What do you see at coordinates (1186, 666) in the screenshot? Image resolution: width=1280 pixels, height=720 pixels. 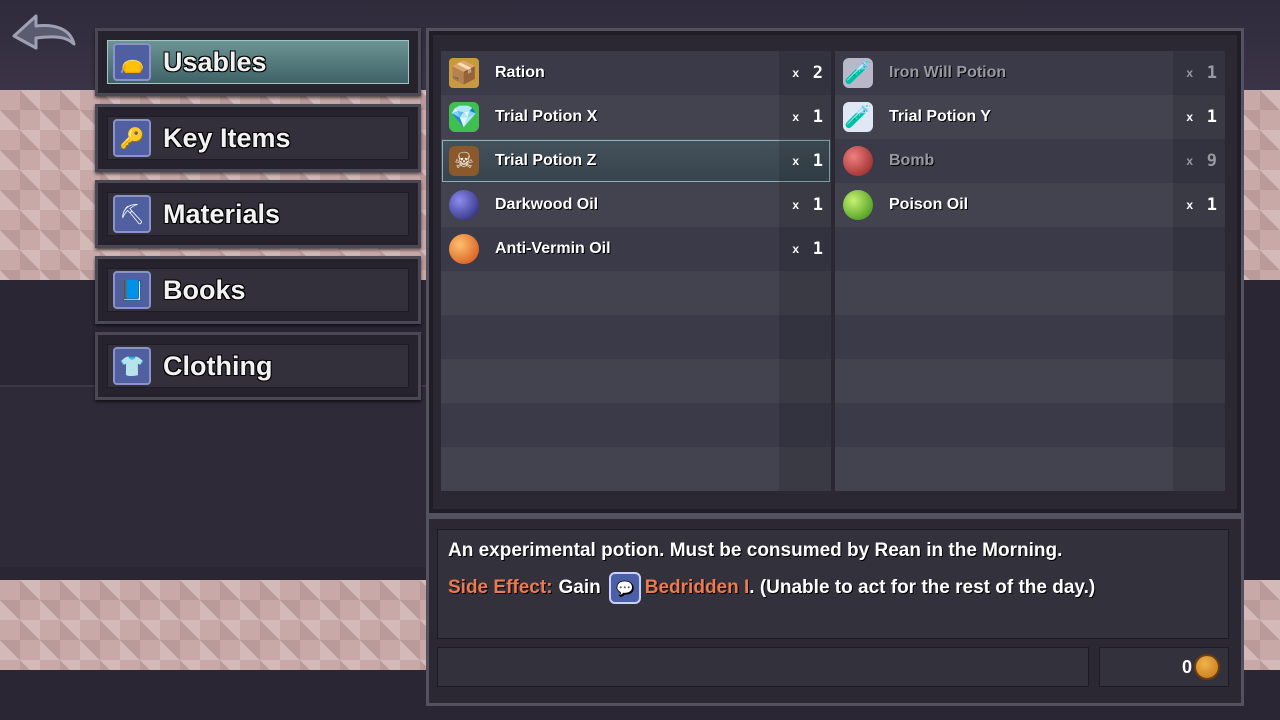 I see `money-amount: 0` at bounding box center [1186, 666].